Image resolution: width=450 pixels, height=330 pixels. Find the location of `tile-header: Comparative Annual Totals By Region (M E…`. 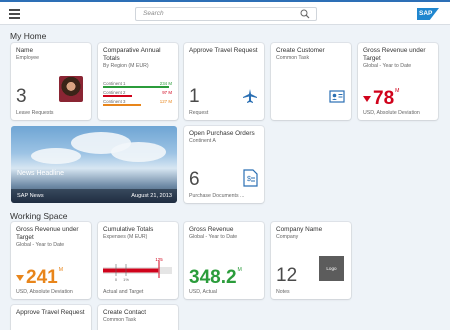

tile-header: Comparative Annual Totals By Region (M E… is located at coordinates (138, 58).